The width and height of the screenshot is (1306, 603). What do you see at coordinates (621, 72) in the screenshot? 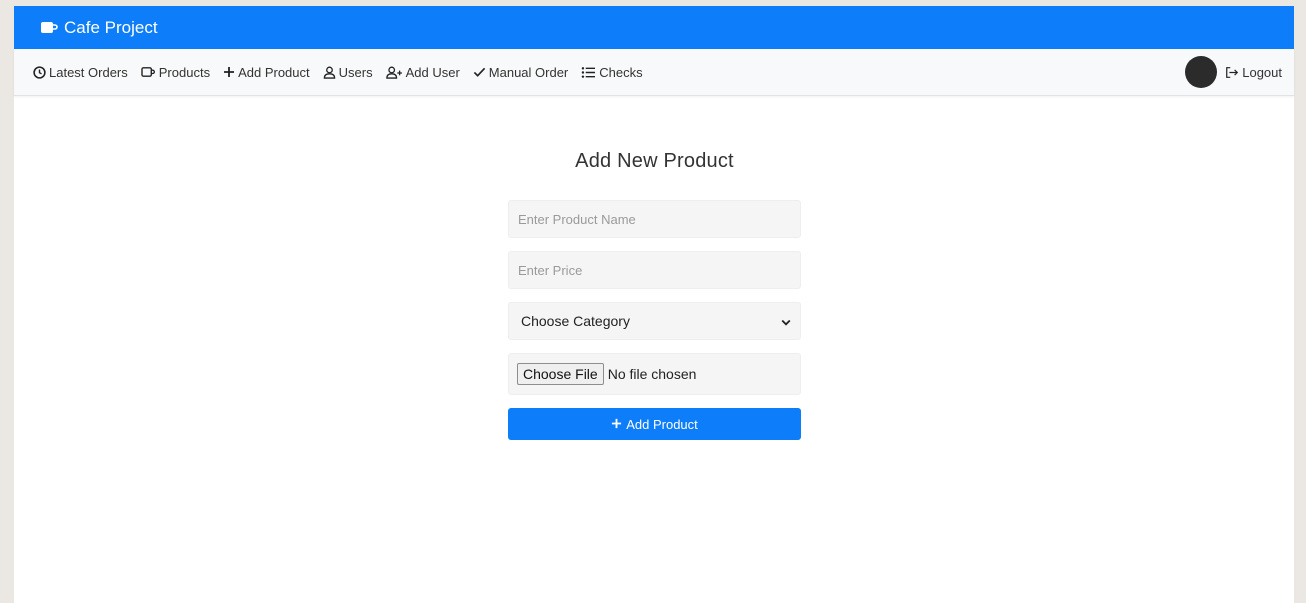
I see `nav-item-label: Checks` at bounding box center [621, 72].